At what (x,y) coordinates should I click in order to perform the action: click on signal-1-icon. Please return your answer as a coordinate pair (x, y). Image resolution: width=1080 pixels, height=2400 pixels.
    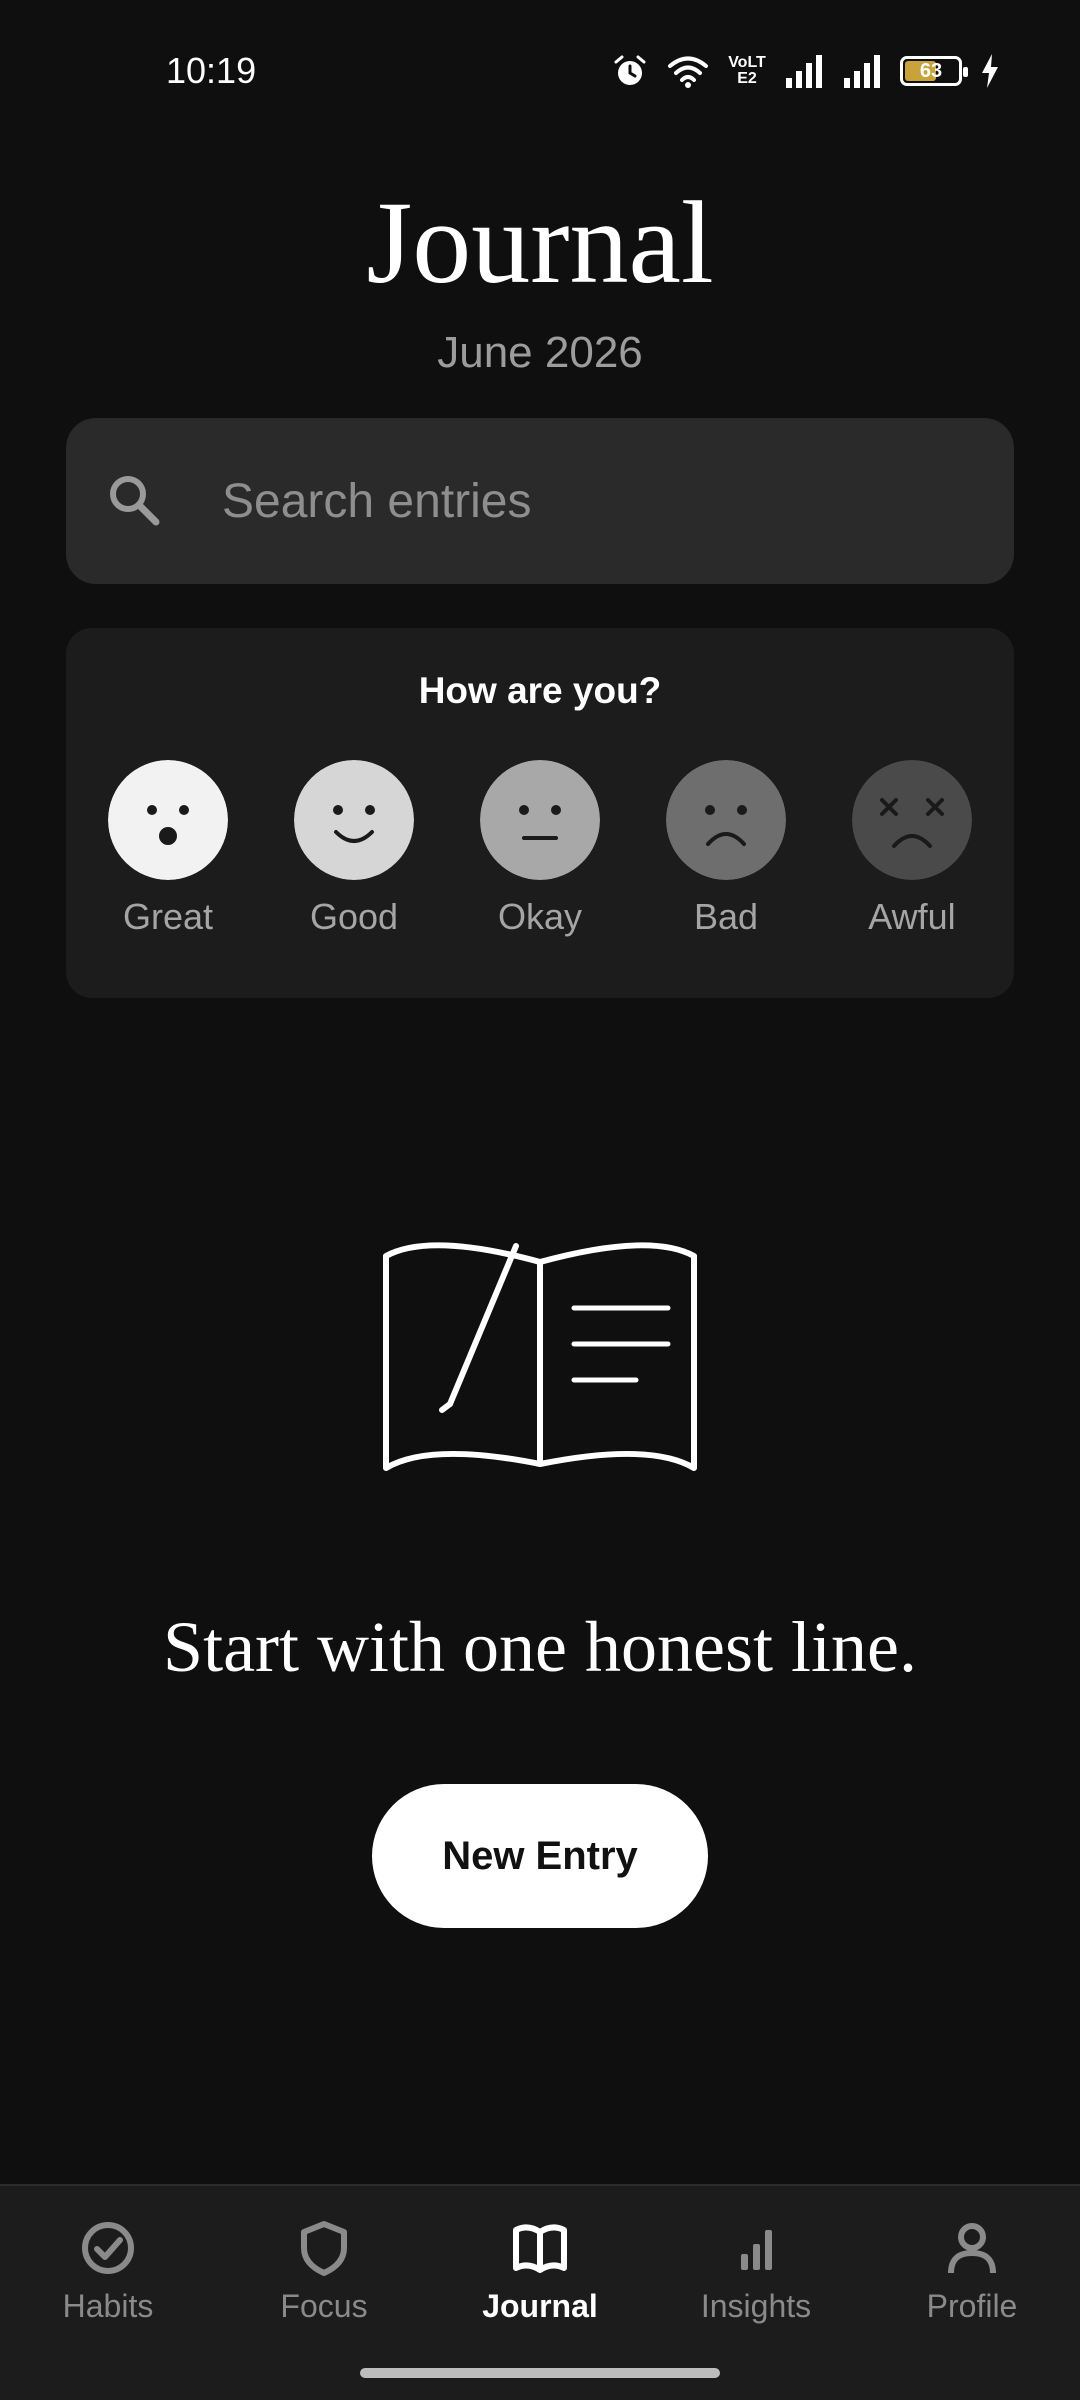
    Looking at the image, I should click on (804, 71).